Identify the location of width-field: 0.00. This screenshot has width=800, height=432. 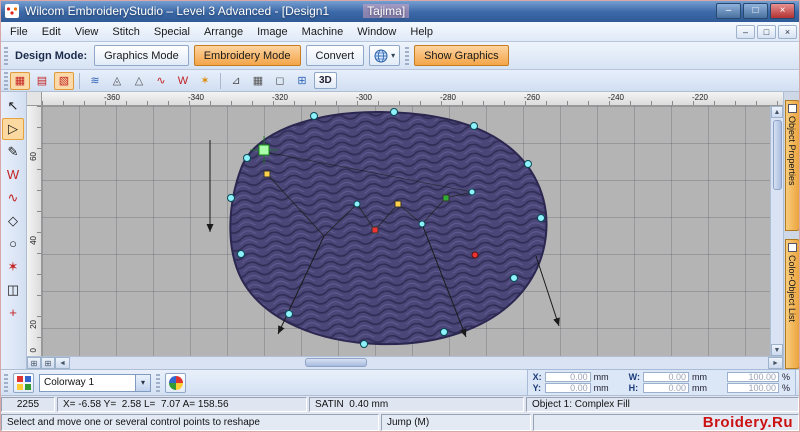
(665, 377).